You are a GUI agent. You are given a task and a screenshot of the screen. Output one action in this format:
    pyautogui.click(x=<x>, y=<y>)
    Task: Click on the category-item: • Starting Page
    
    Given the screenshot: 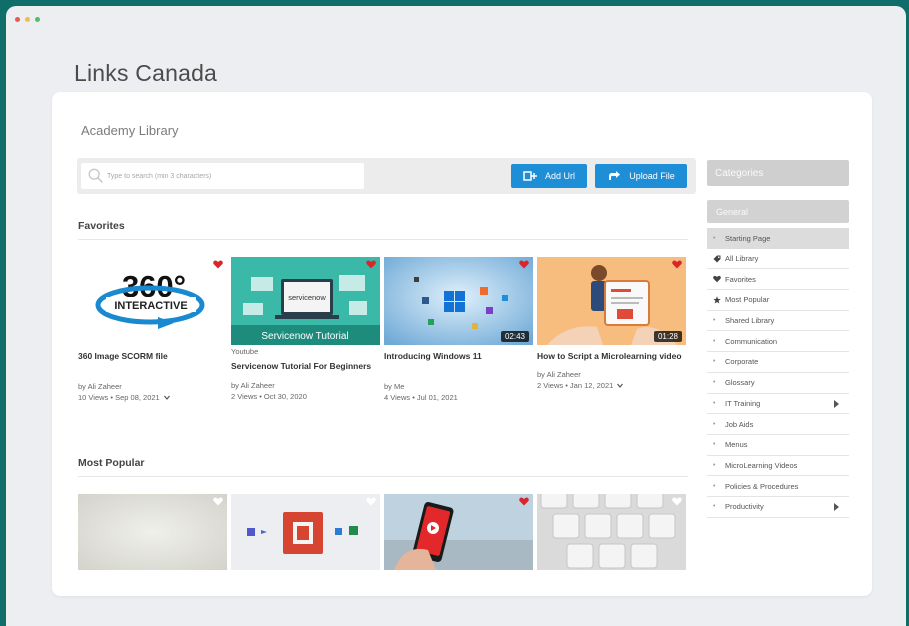 What is the action you would take?
    pyautogui.click(x=778, y=238)
    